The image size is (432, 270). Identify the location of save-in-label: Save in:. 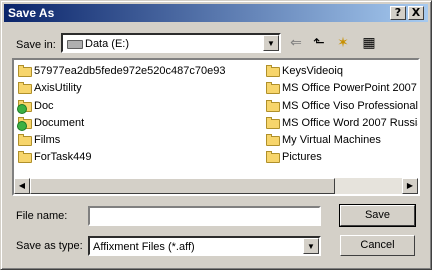
(36, 45).